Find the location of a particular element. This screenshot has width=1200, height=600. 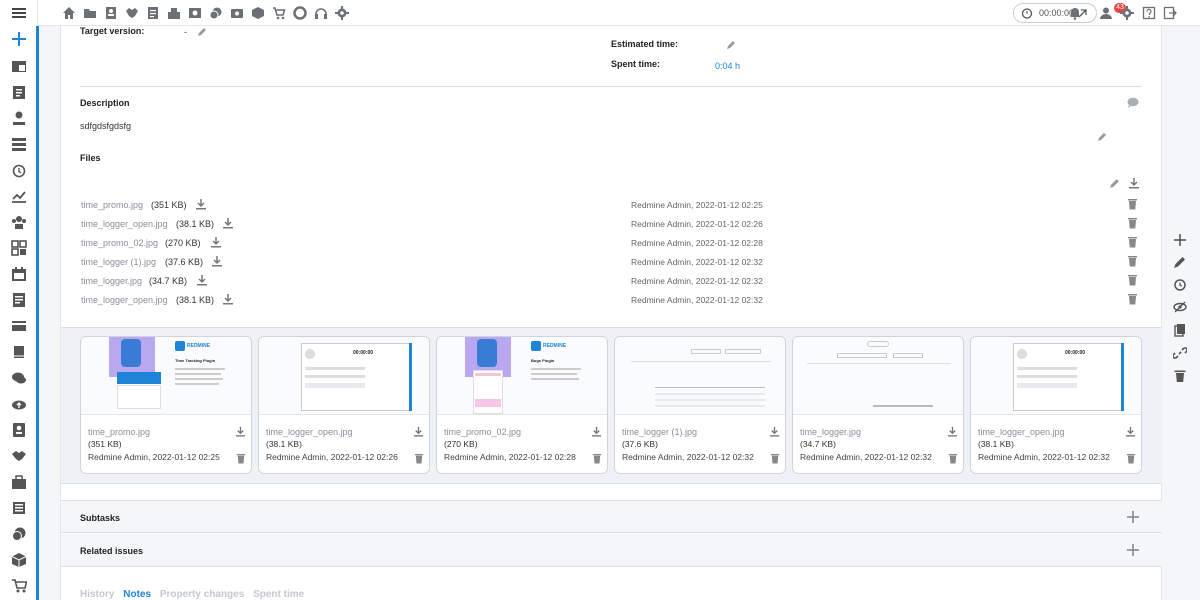

help-icon is located at coordinates (1149, 13).